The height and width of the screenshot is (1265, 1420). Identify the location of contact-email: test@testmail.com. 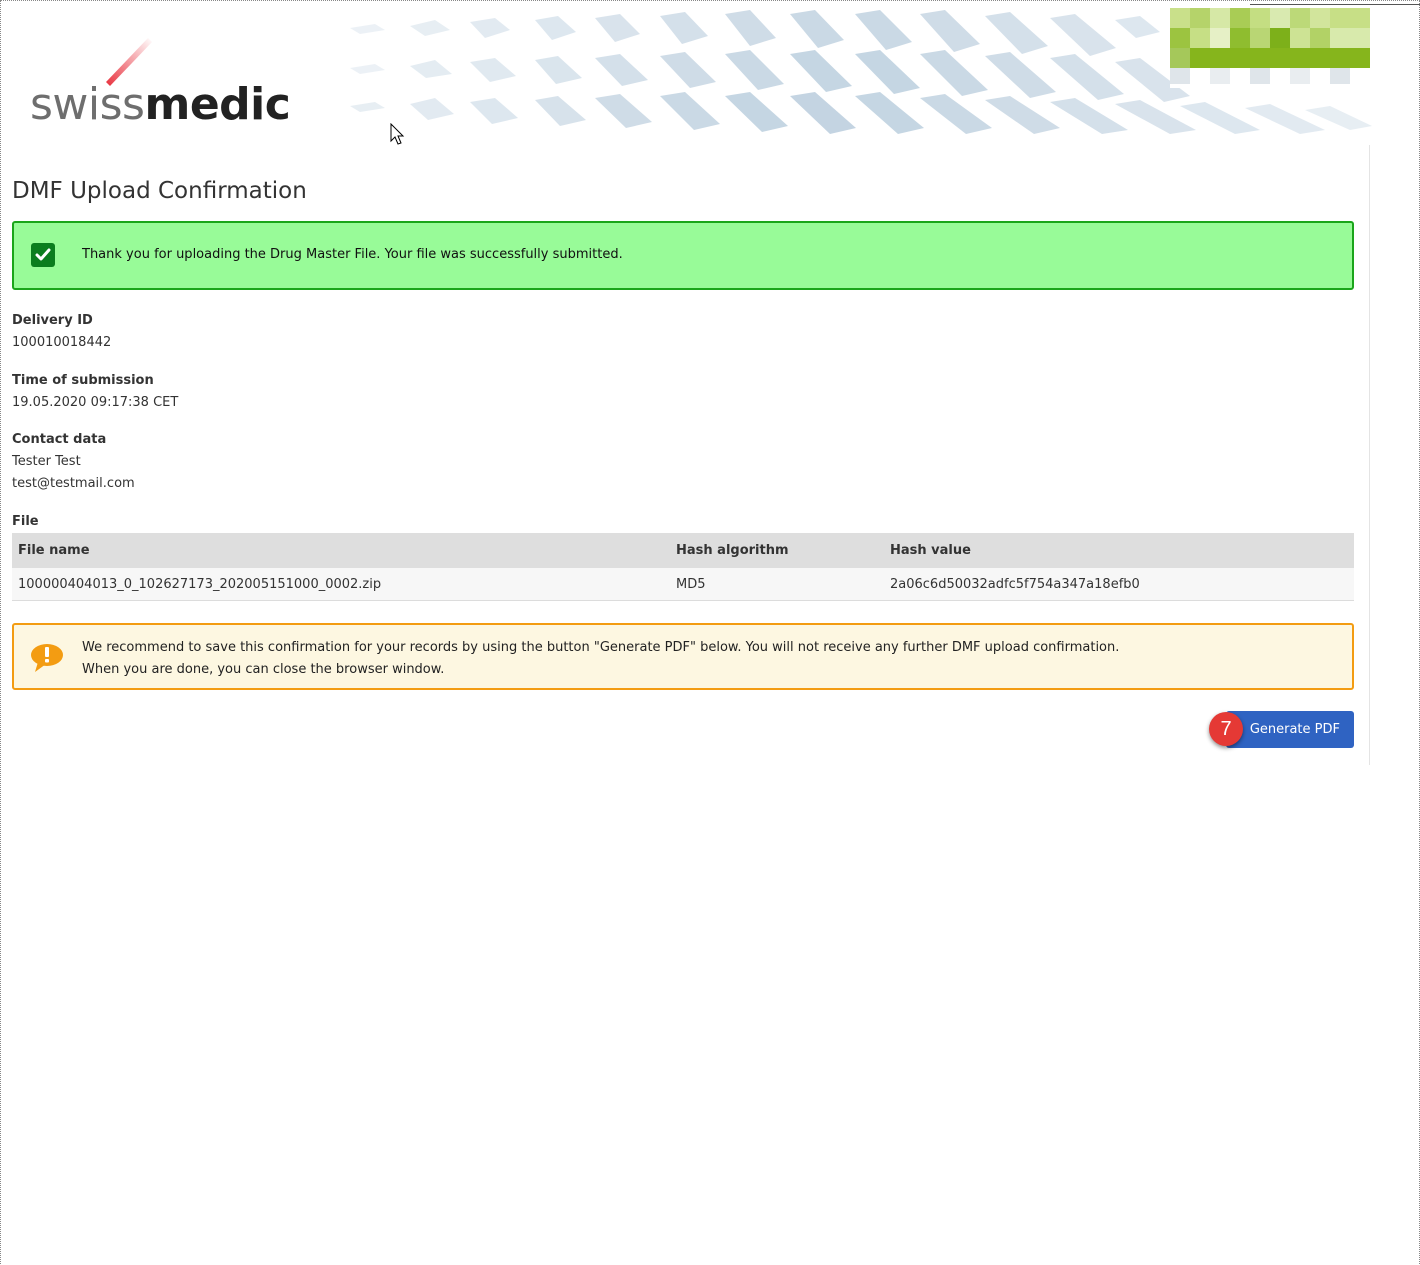
(73, 483).